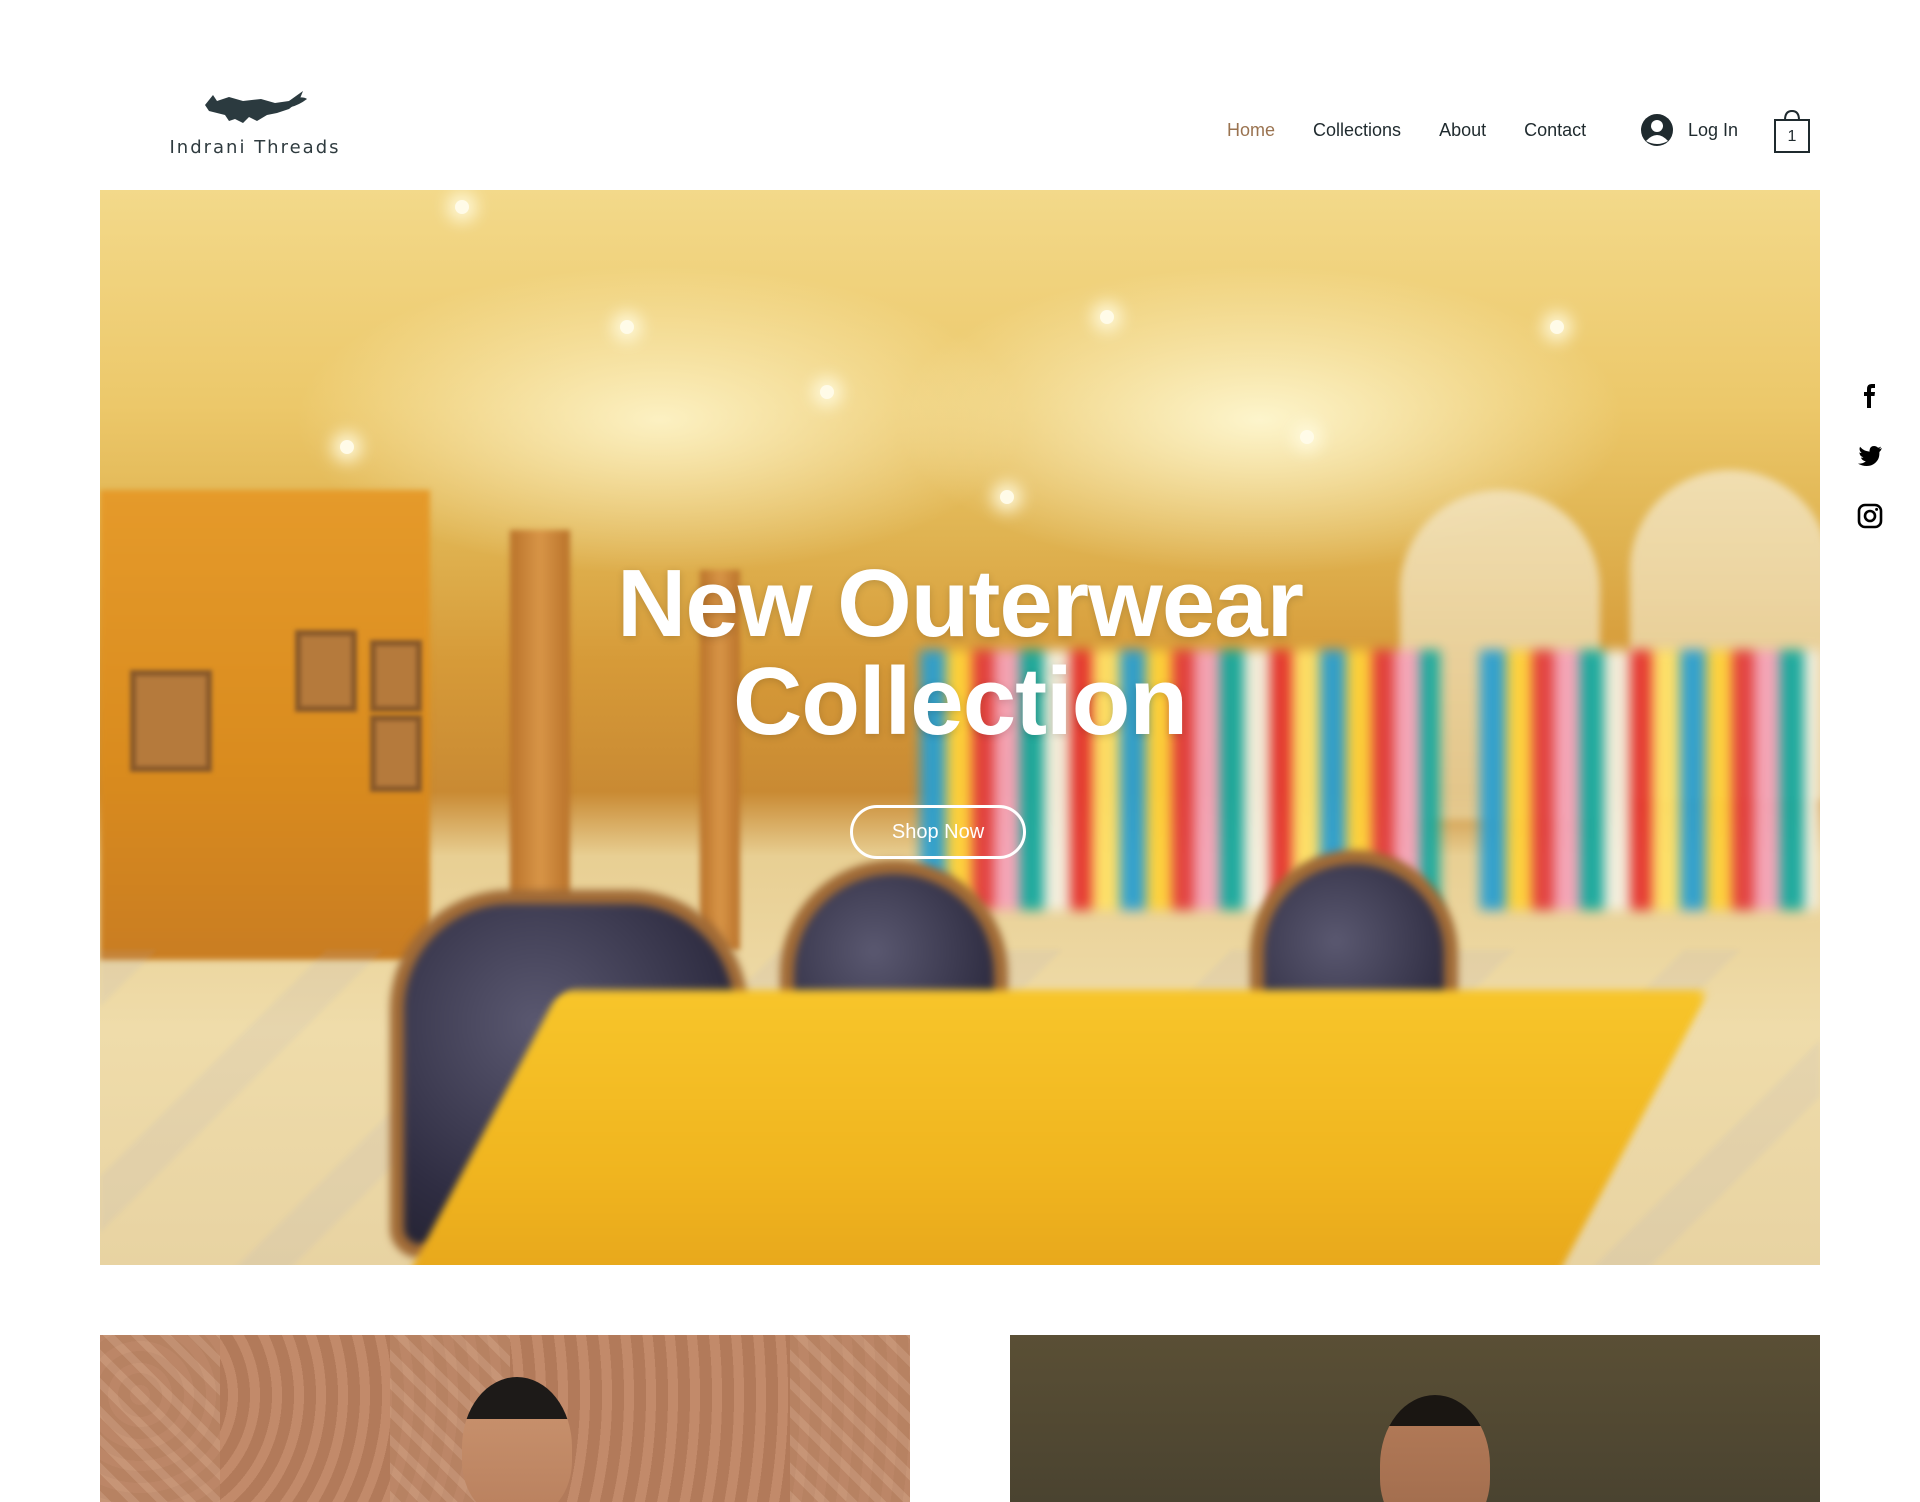 The height and width of the screenshot is (1502, 1920). What do you see at coordinates (960, 701) in the screenshot?
I see `hero-title-line2: Collection` at bounding box center [960, 701].